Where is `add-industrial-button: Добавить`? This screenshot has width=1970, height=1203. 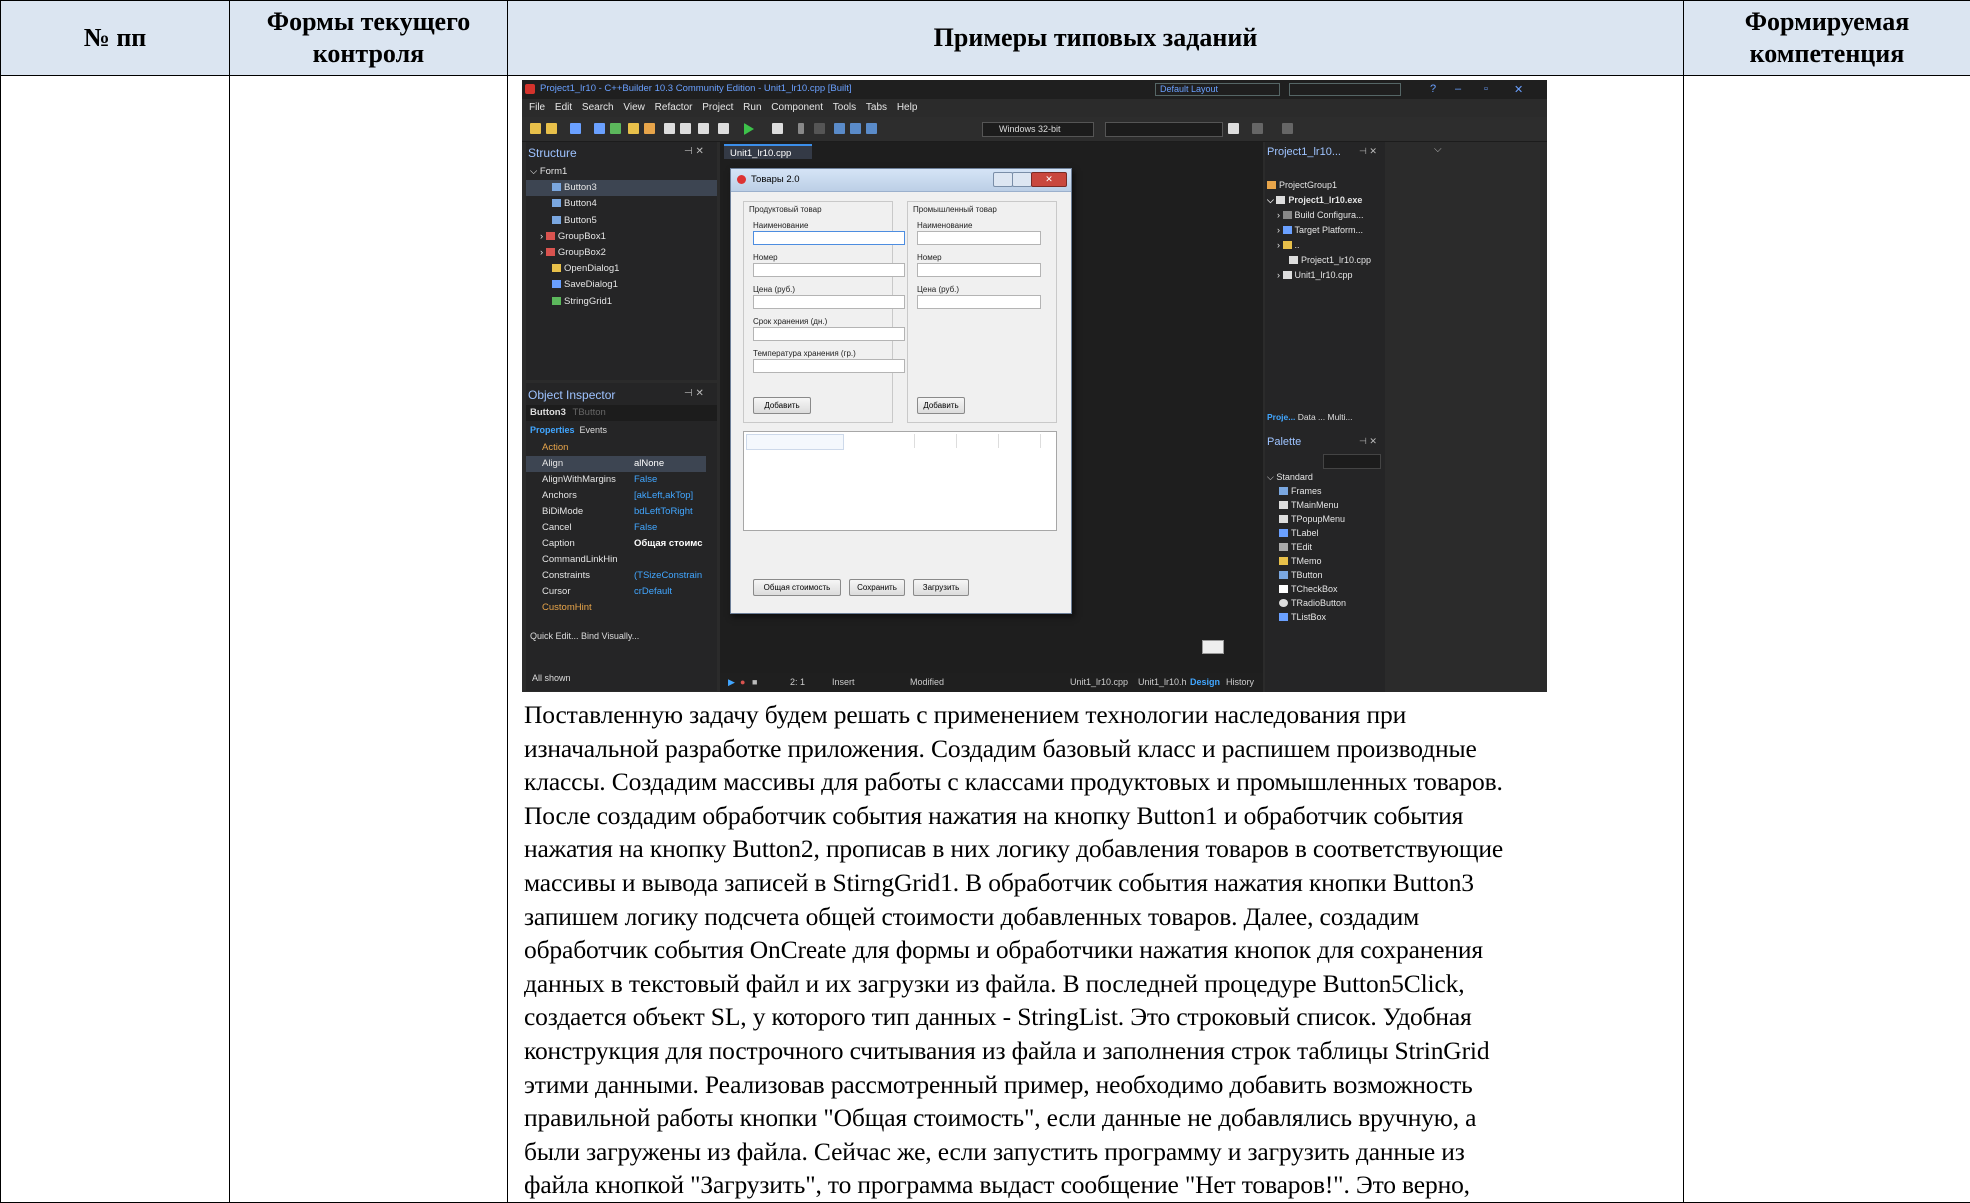 add-industrial-button: Добавить is located at coordinates (941, 405).